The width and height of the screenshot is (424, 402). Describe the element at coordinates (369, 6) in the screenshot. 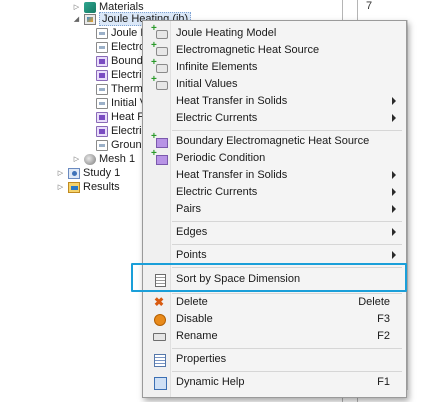

I see `panel-number: 7` at that location.